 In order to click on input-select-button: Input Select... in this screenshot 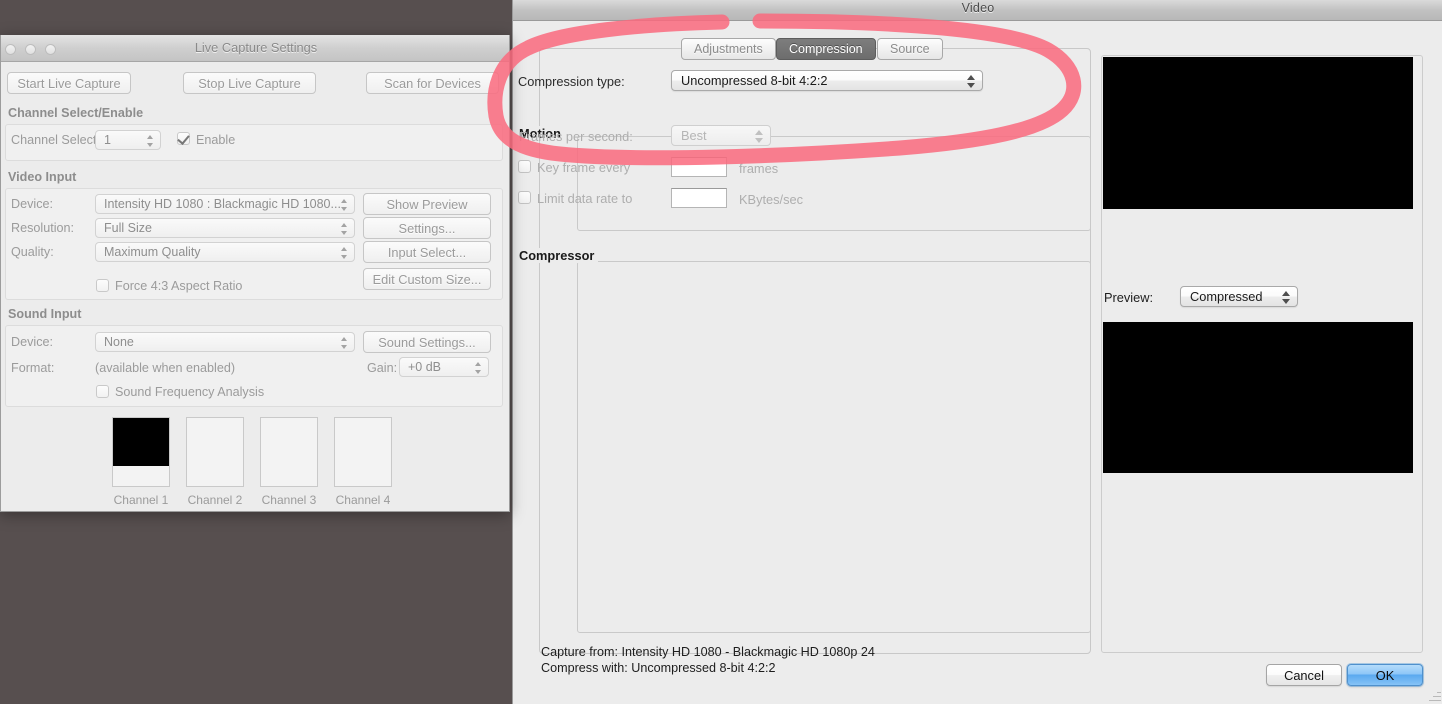, I will do `click(427, 252)`.